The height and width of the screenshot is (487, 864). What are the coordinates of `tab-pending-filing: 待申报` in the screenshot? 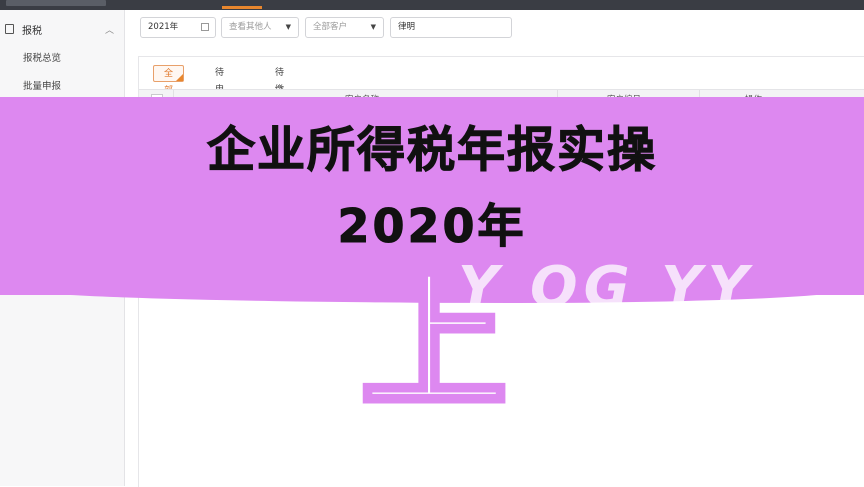 It's located at (219, 88).